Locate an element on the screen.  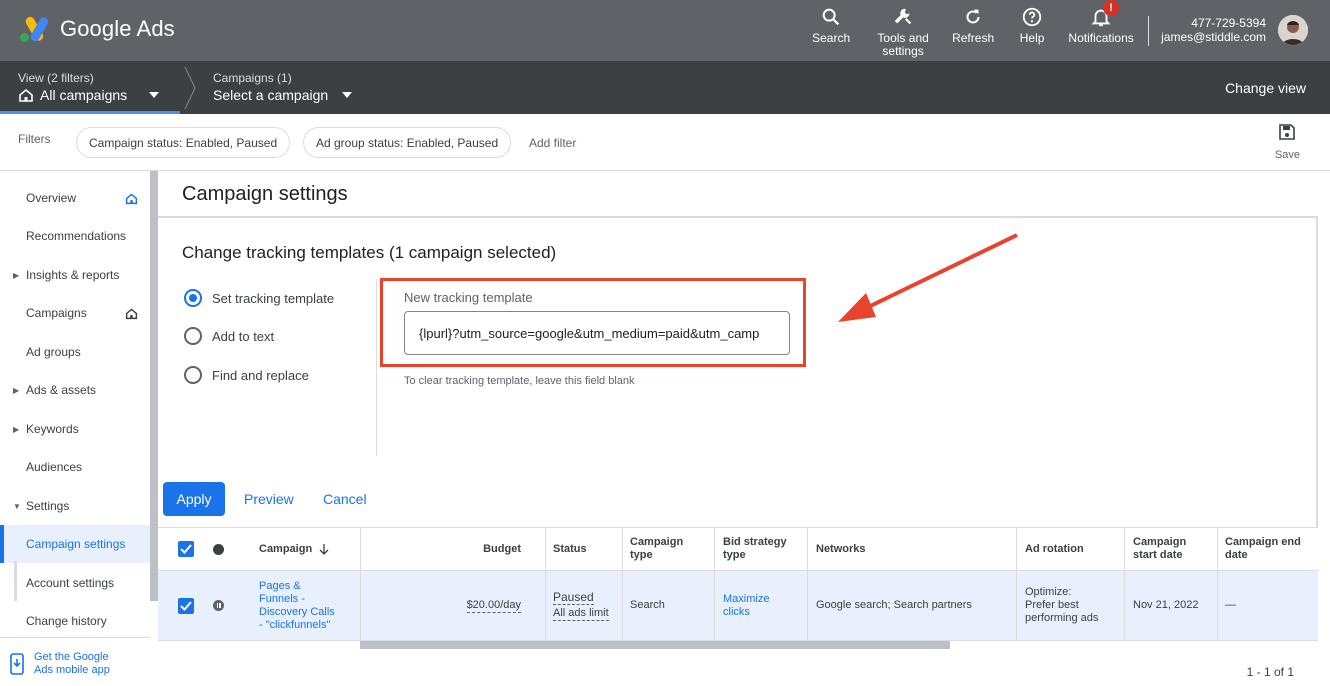
account-info: 477-729-5394 james@stiddle.com is located at coordinates (1213, 22).